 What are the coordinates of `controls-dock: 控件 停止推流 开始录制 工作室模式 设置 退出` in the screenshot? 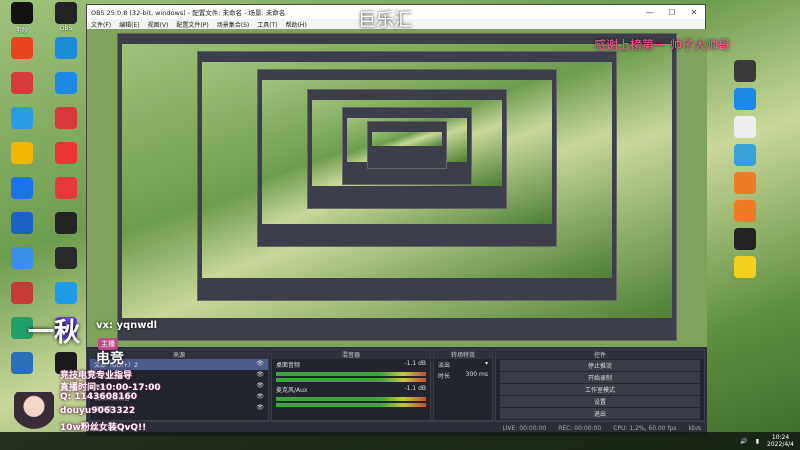 It's located at (600, 385).